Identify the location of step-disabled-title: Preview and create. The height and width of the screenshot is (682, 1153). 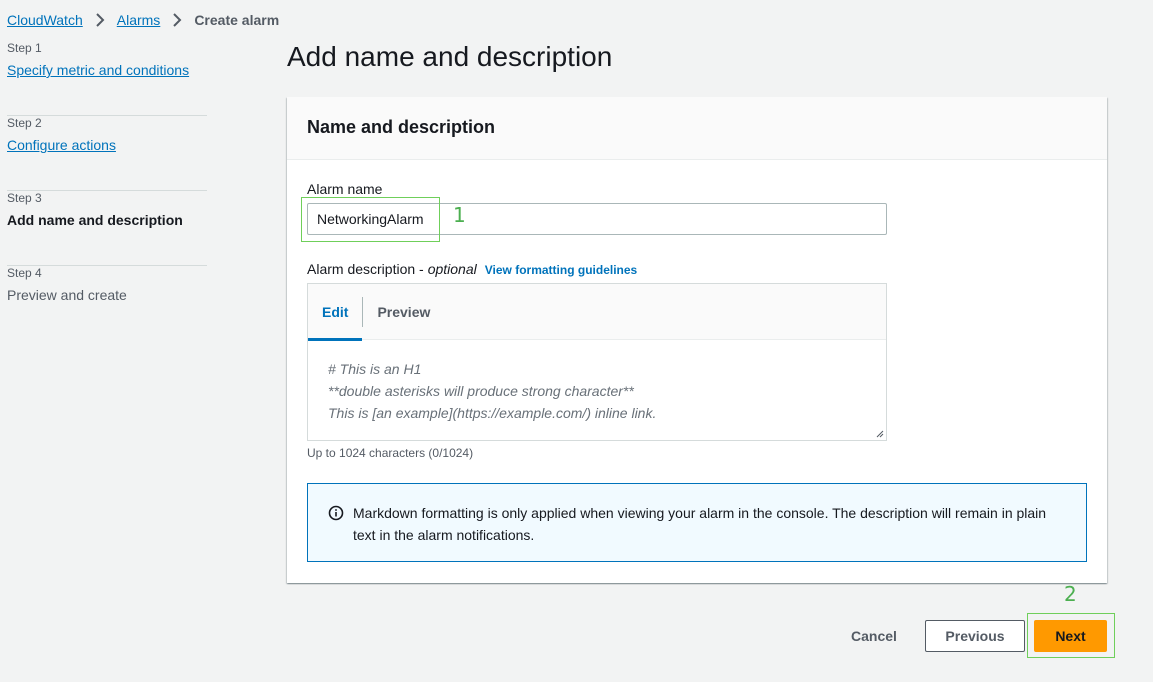
(67, 295).